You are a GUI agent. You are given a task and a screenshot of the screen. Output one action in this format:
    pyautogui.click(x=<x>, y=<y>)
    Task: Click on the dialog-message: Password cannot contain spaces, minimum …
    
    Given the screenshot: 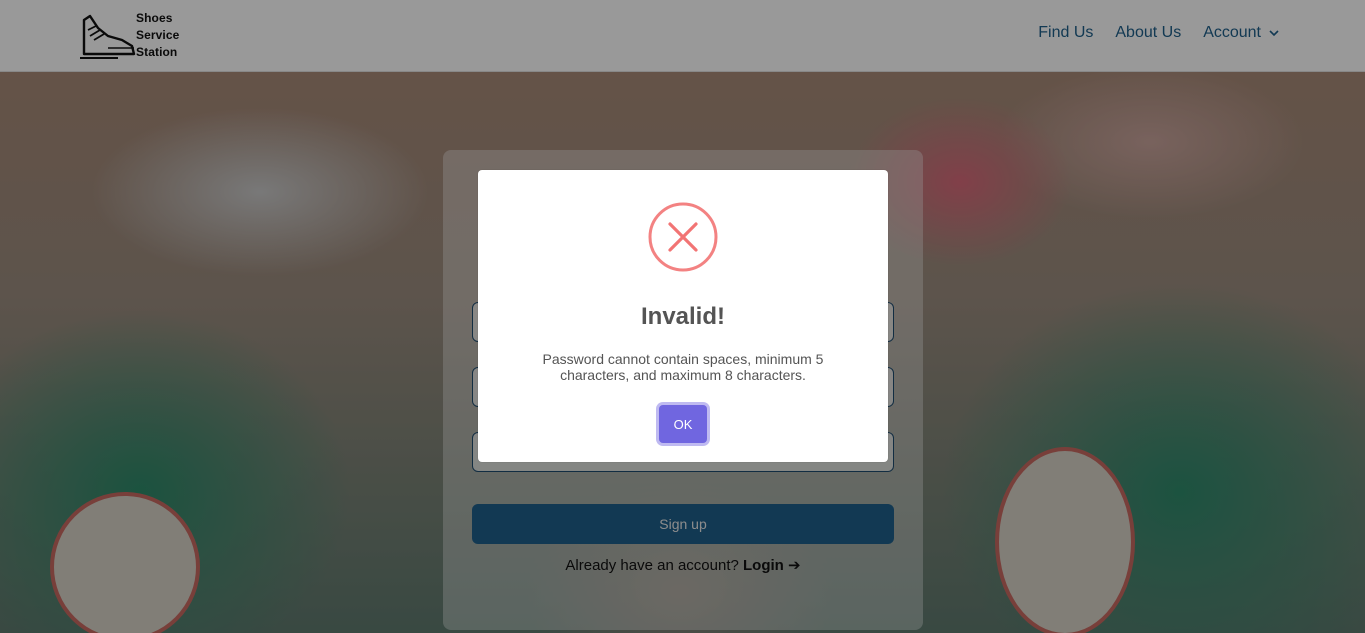 What is the action you would take?
    pyautogui.click(x=683, y=367)
    